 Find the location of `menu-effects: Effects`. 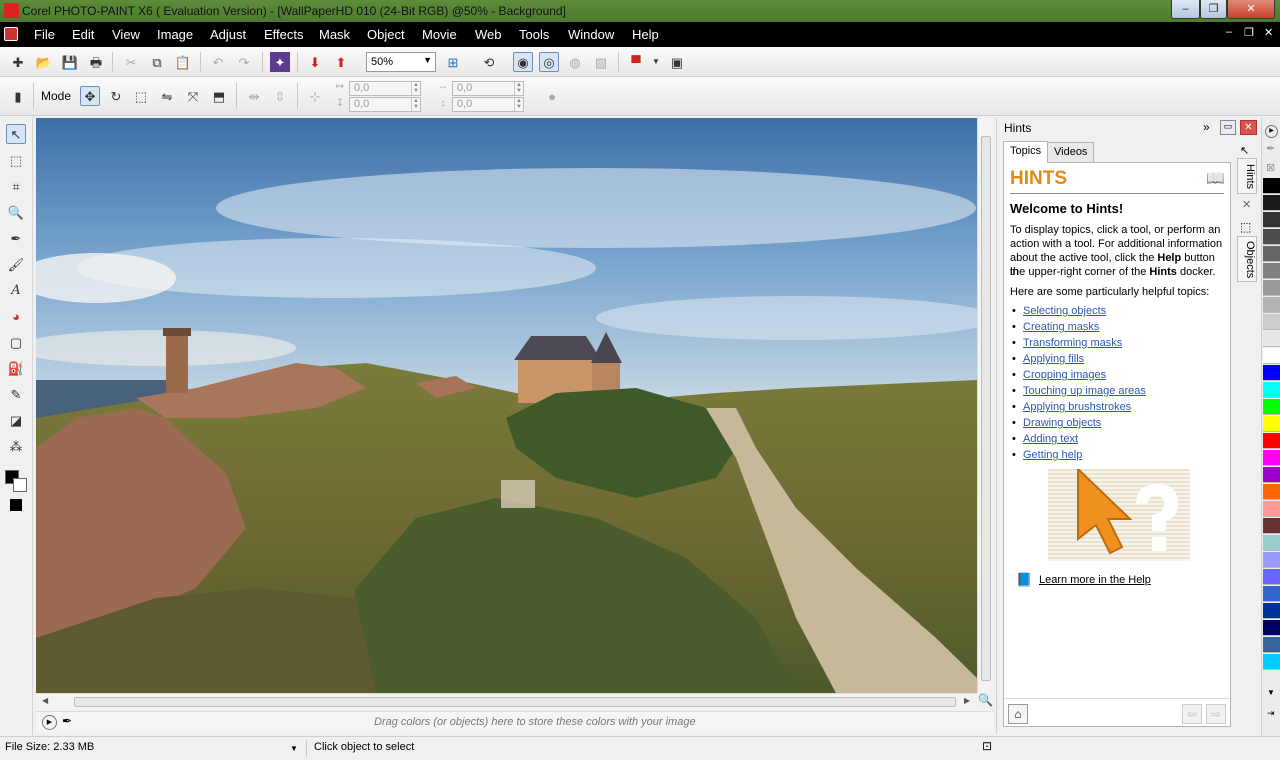

menu-effects: Effects is located at coordinates (284, 34).